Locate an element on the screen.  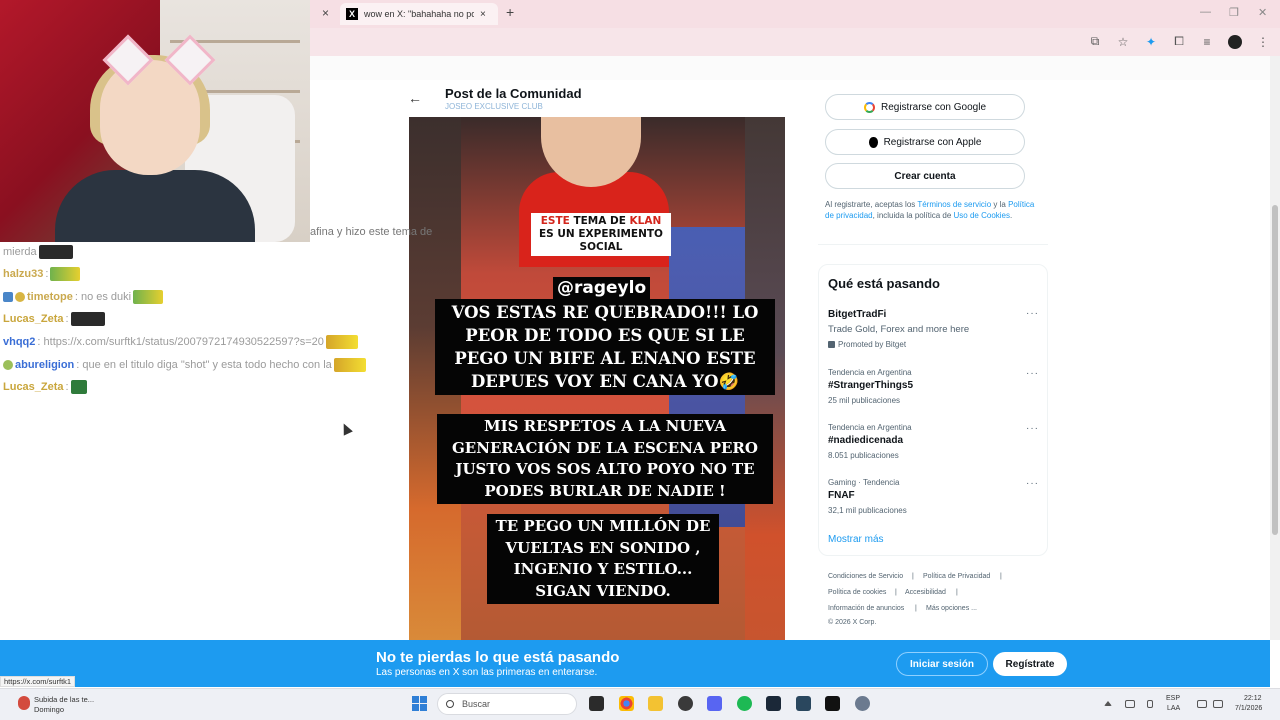
trend-name: BitgetTradFi is located at coordinates (857, 314).